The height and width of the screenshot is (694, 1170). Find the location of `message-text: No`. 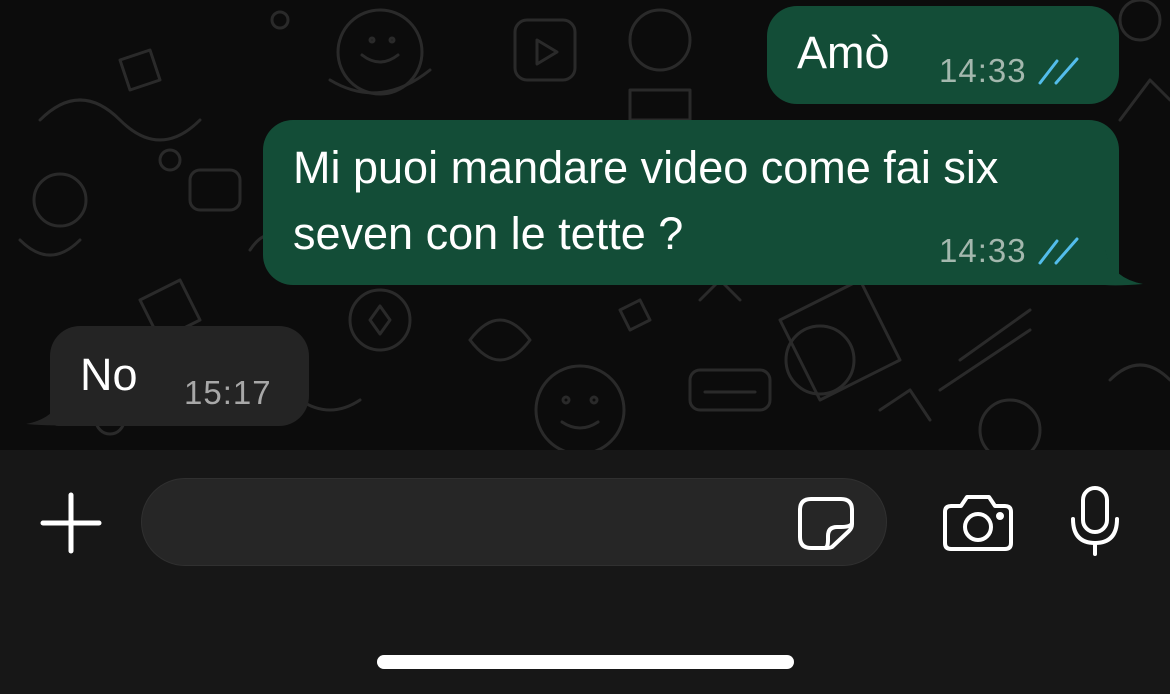

message-text: No is located at coordinates (109, 374).